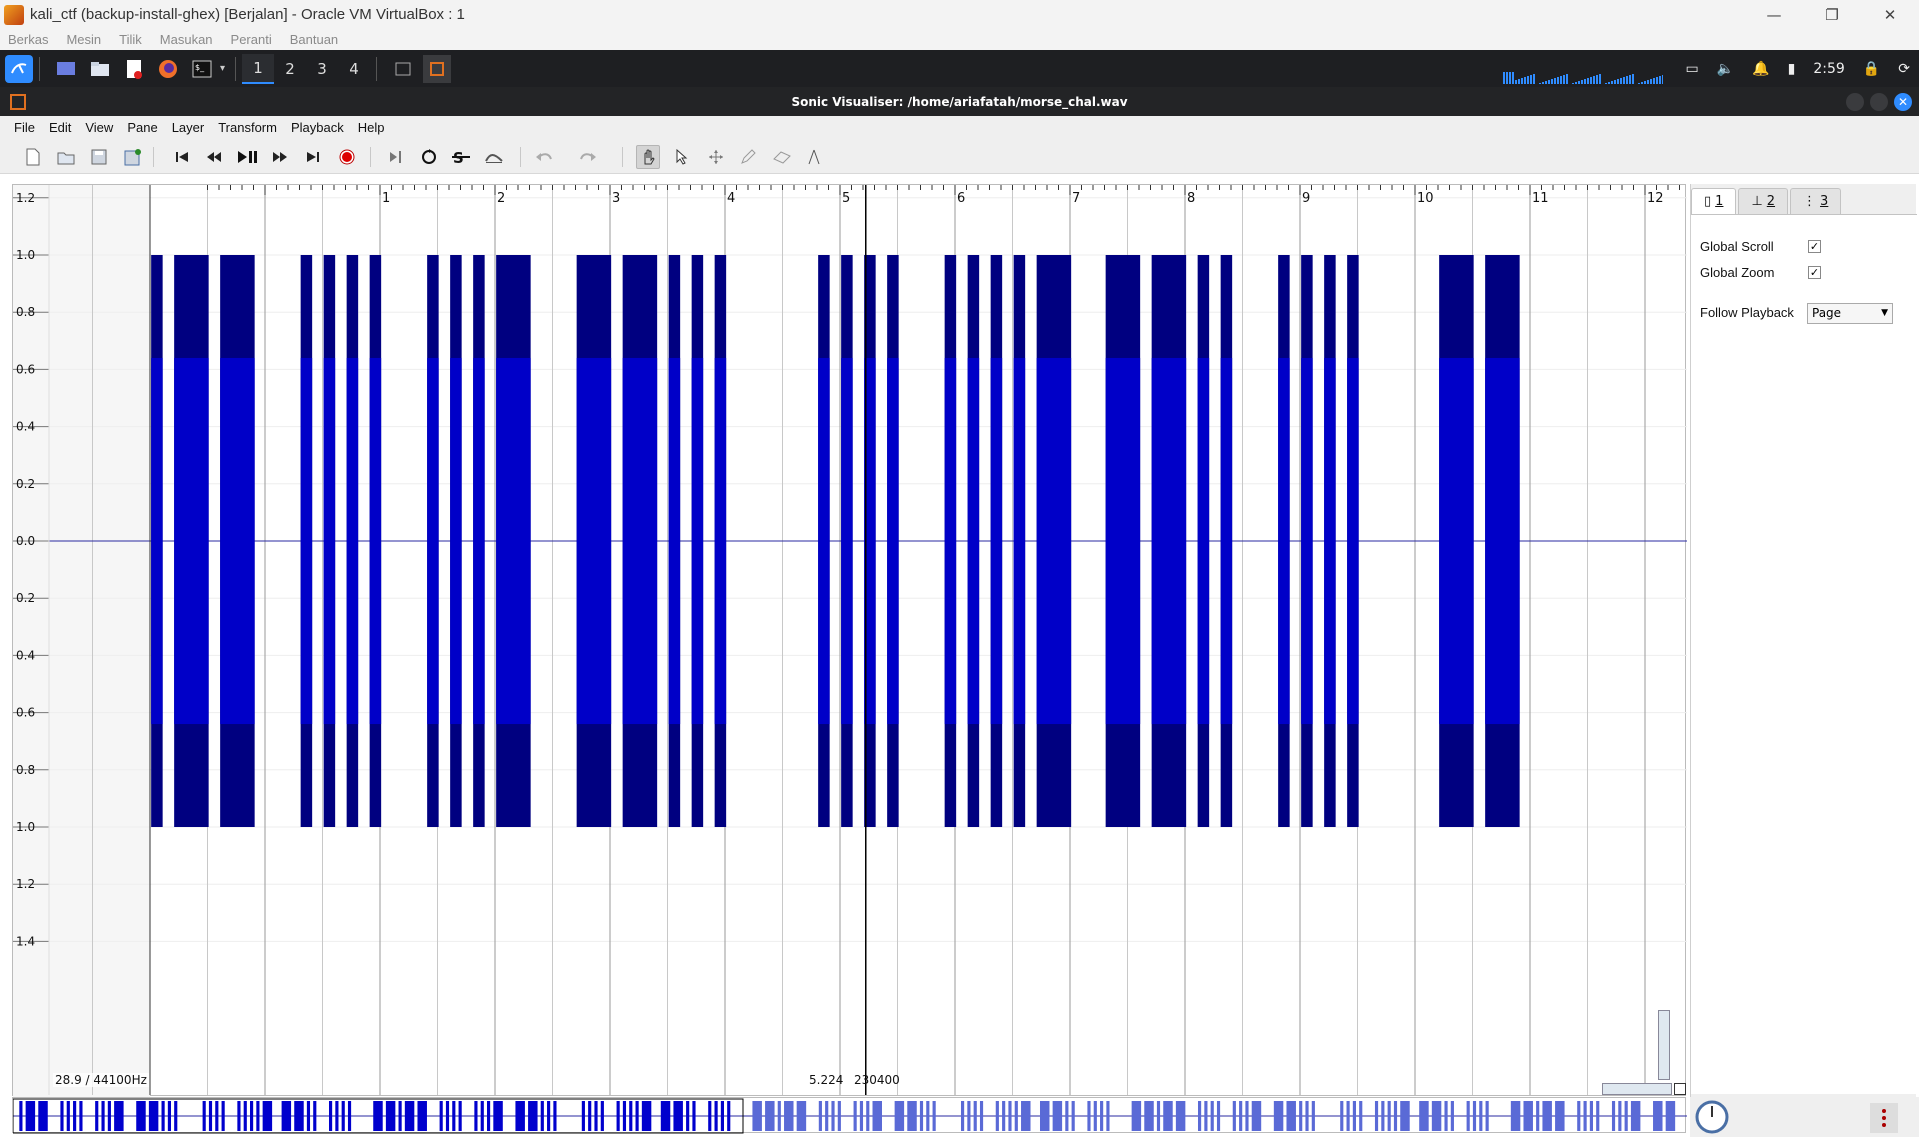 Image resolution: width=1919 pixels, height=1137 pixels. I want to click on sonic-visualiser-task, so click(437, 68).